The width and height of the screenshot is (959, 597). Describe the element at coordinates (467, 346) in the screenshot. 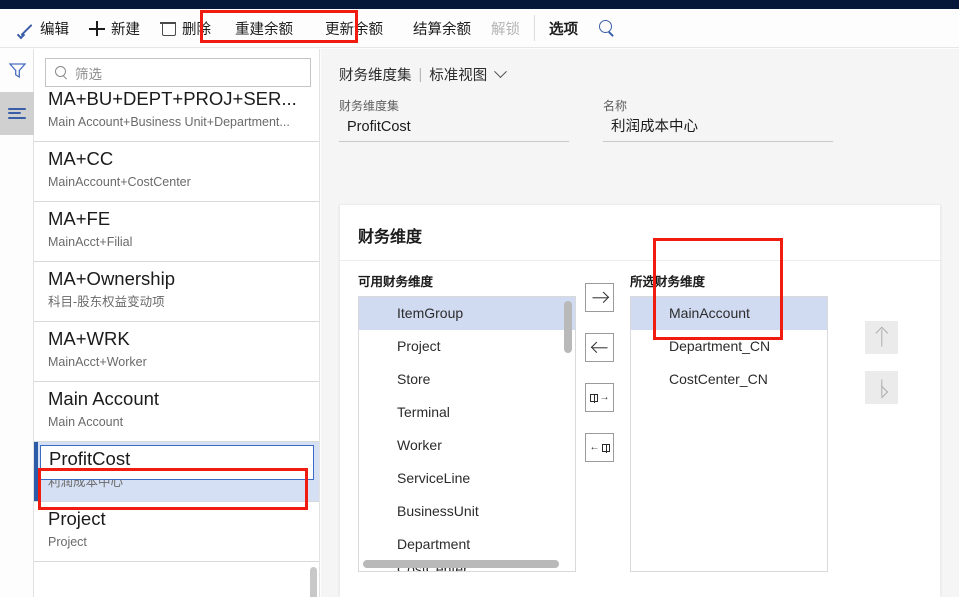

I see `available-item: Project` at that location.